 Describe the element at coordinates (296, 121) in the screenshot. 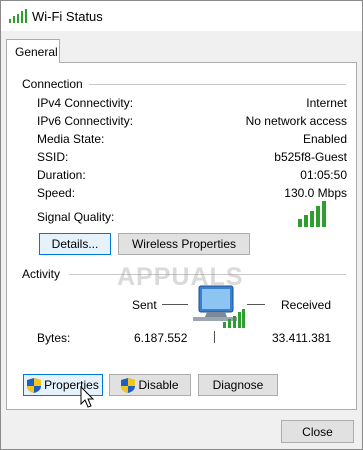

I see `ipv6-value: No network access` at that location.